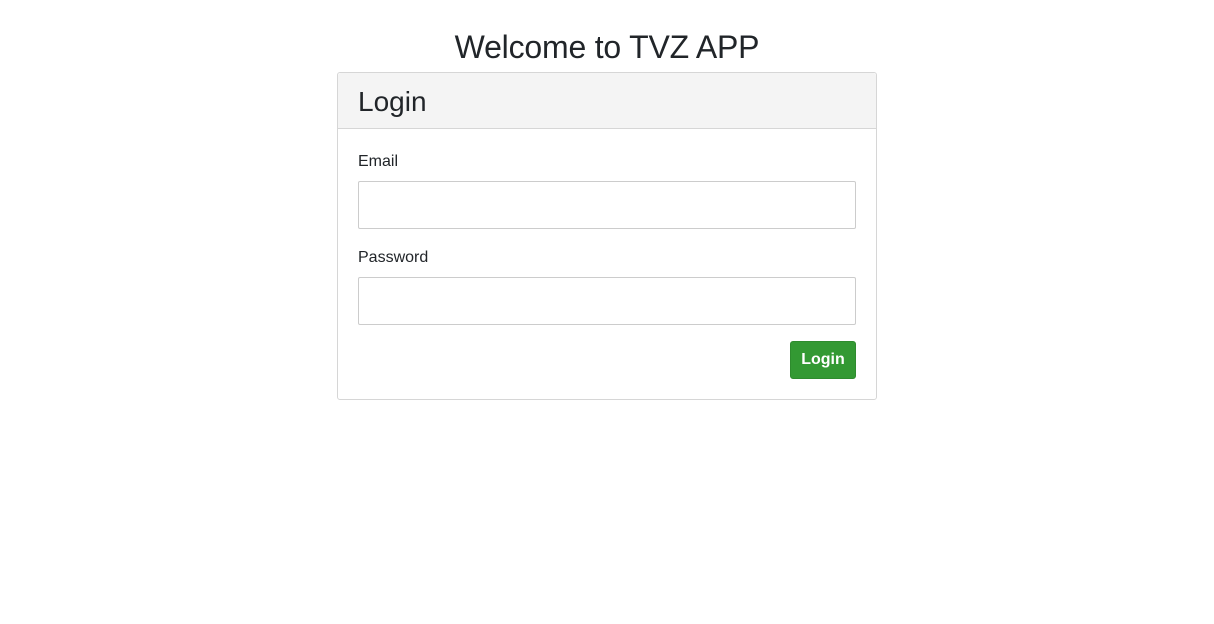 This screenshot has height=624, width=1214. Describe the element at coordinates (393, 257) in the screenshot. I see `password-label: Password` at that location.